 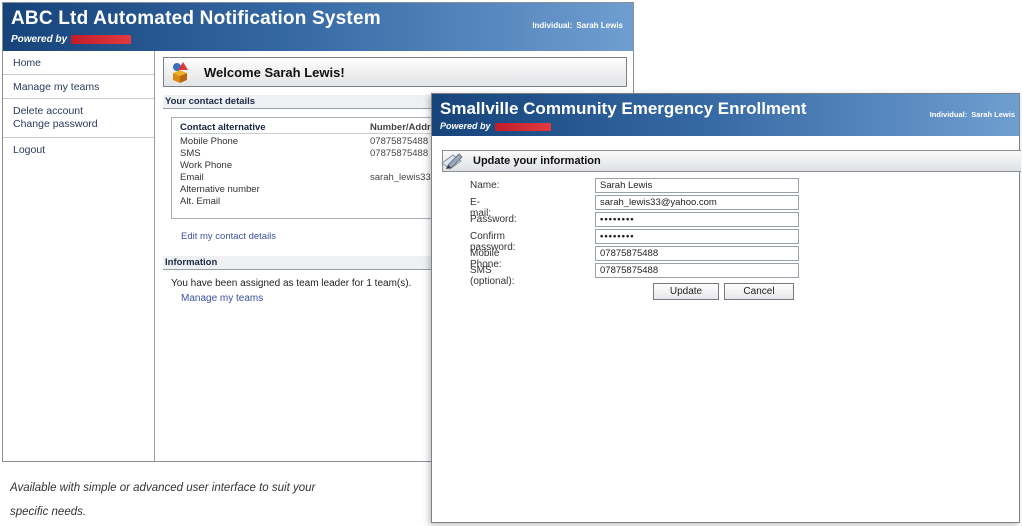 What do you see at coordinates (697, 270) in the screenshot?
I see `sms-field: 07875875488` at bounding box center [697, 270].